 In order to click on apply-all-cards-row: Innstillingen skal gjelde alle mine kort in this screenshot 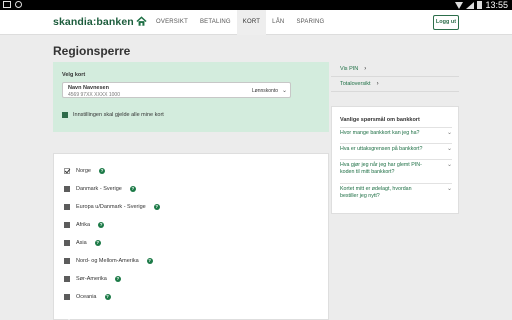, I will do `click(113, 115)`.